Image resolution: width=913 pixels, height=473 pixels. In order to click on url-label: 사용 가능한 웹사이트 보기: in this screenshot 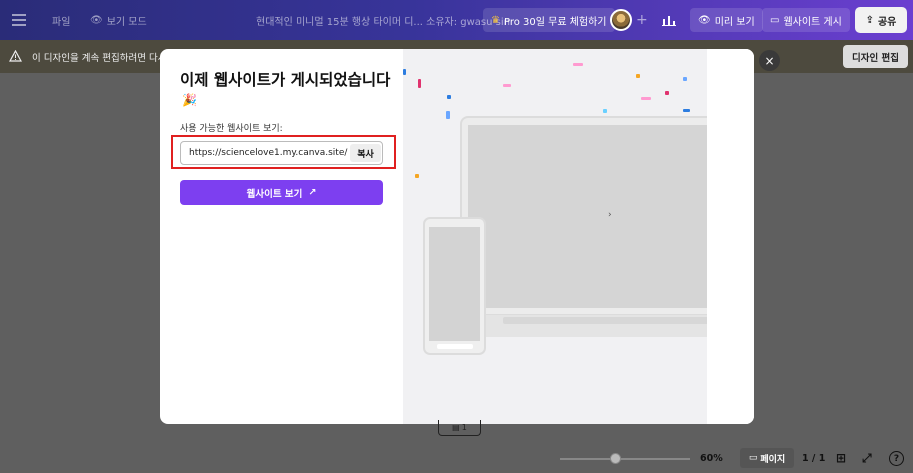, I will do `click(231, 129)`.